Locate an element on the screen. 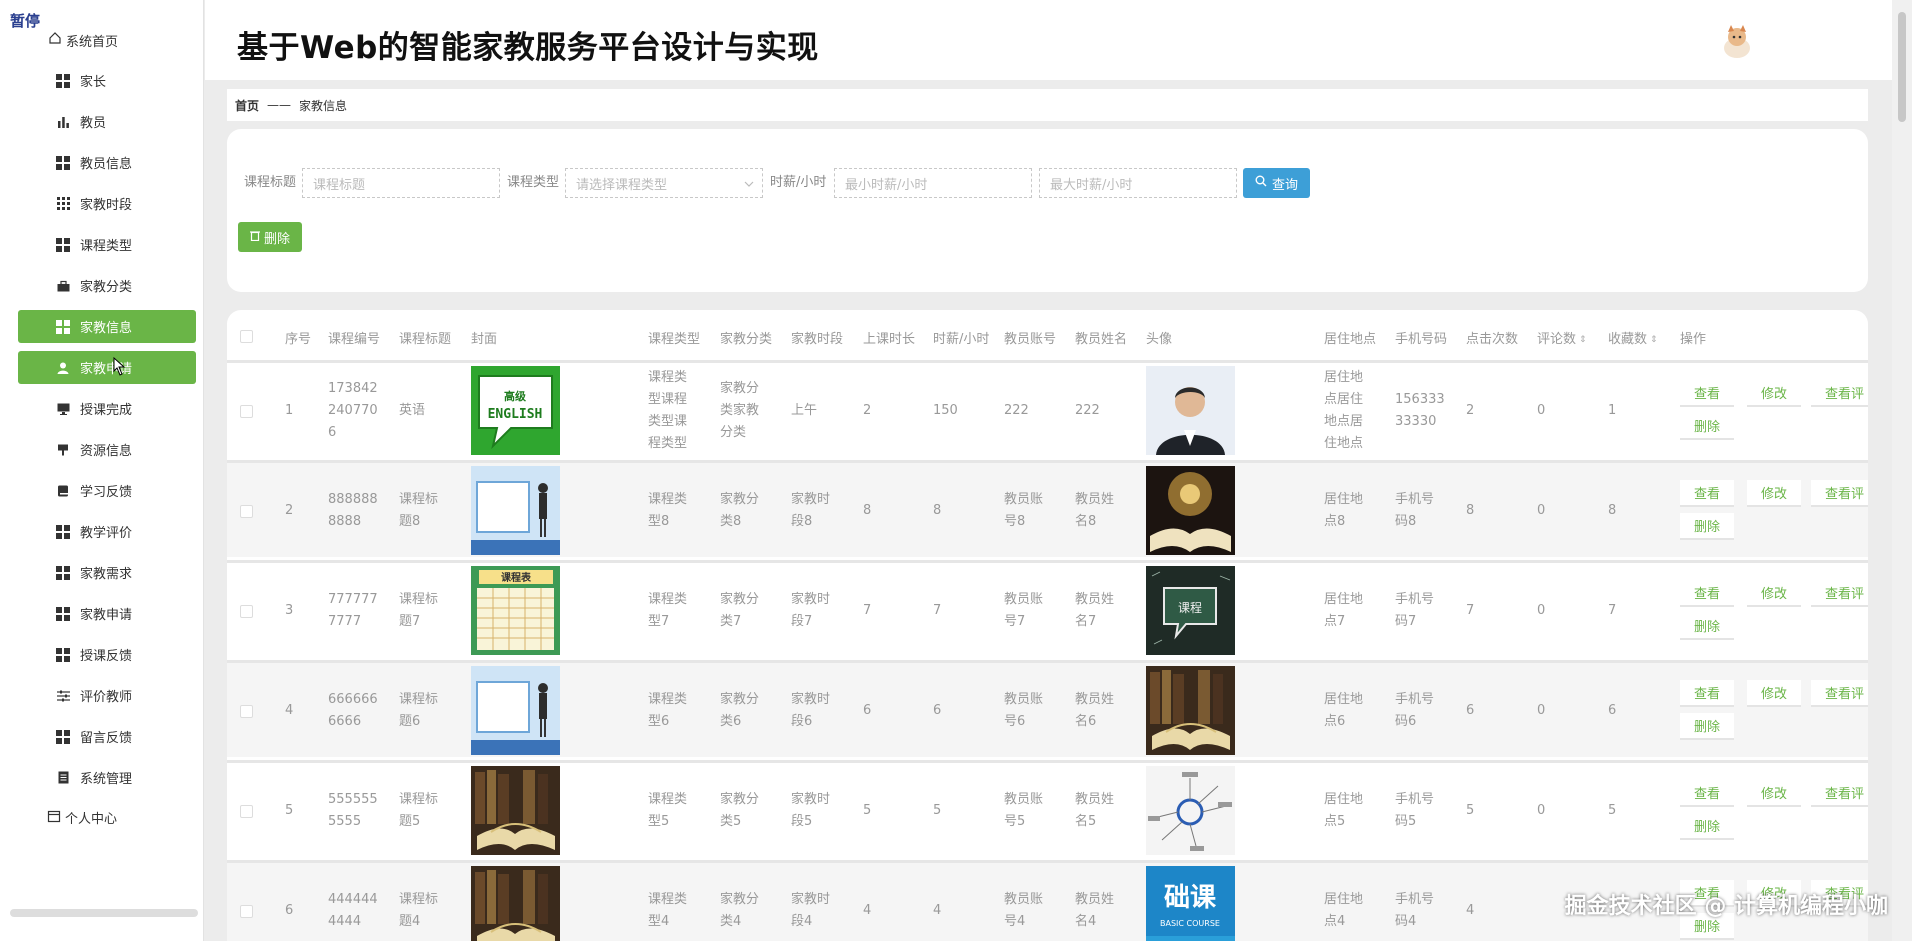  cell-address-line: 住地点 is located at coordinates (1344, 443).